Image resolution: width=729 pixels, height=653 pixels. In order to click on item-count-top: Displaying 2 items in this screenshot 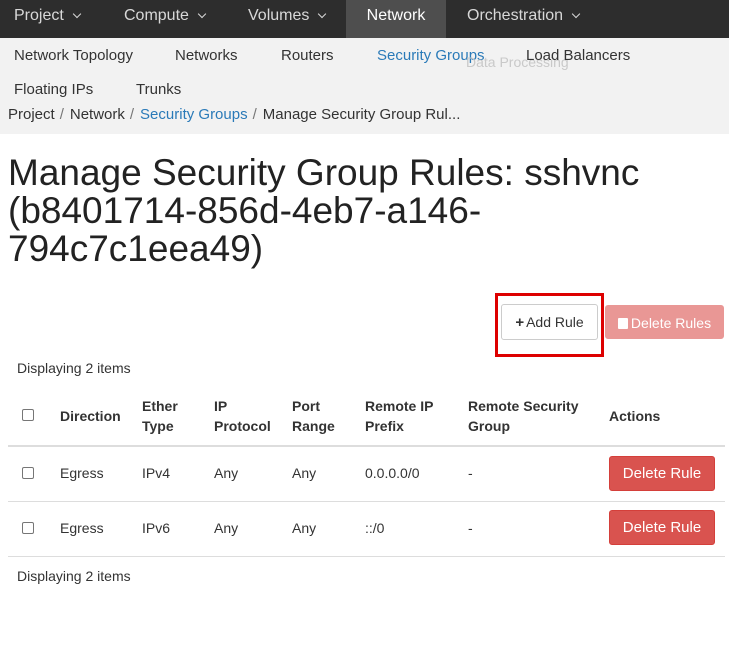, I will do `click(74, 368)`.